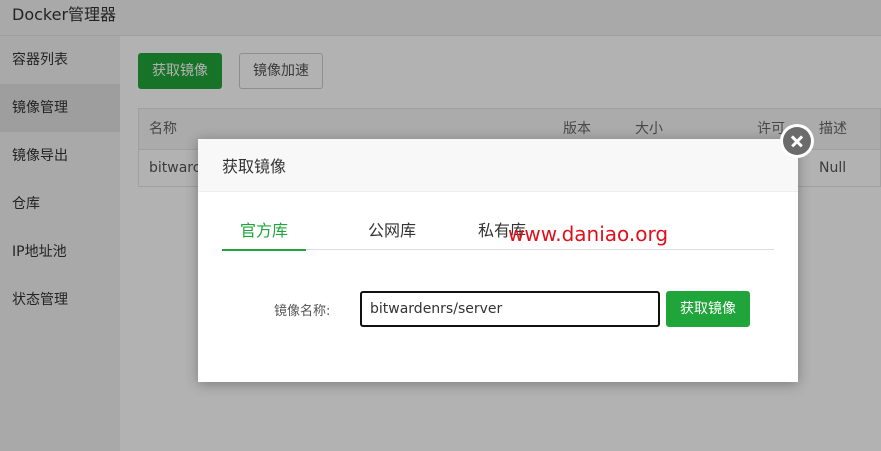 This screenshot has height=451, width=881. What do you see at coordinates (588, 234) in the screenshot?
I see `watermark-text: www.daniao.org` at bounding box center [588, 234].